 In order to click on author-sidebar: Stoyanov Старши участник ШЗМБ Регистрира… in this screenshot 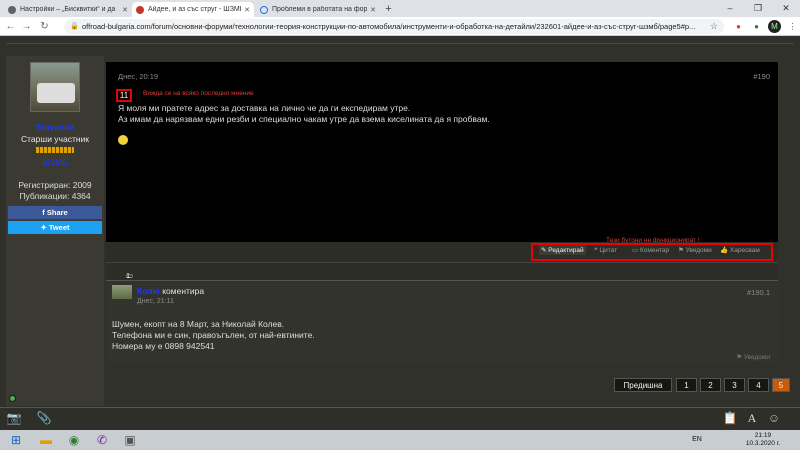, I will do `click(55, 231)`.